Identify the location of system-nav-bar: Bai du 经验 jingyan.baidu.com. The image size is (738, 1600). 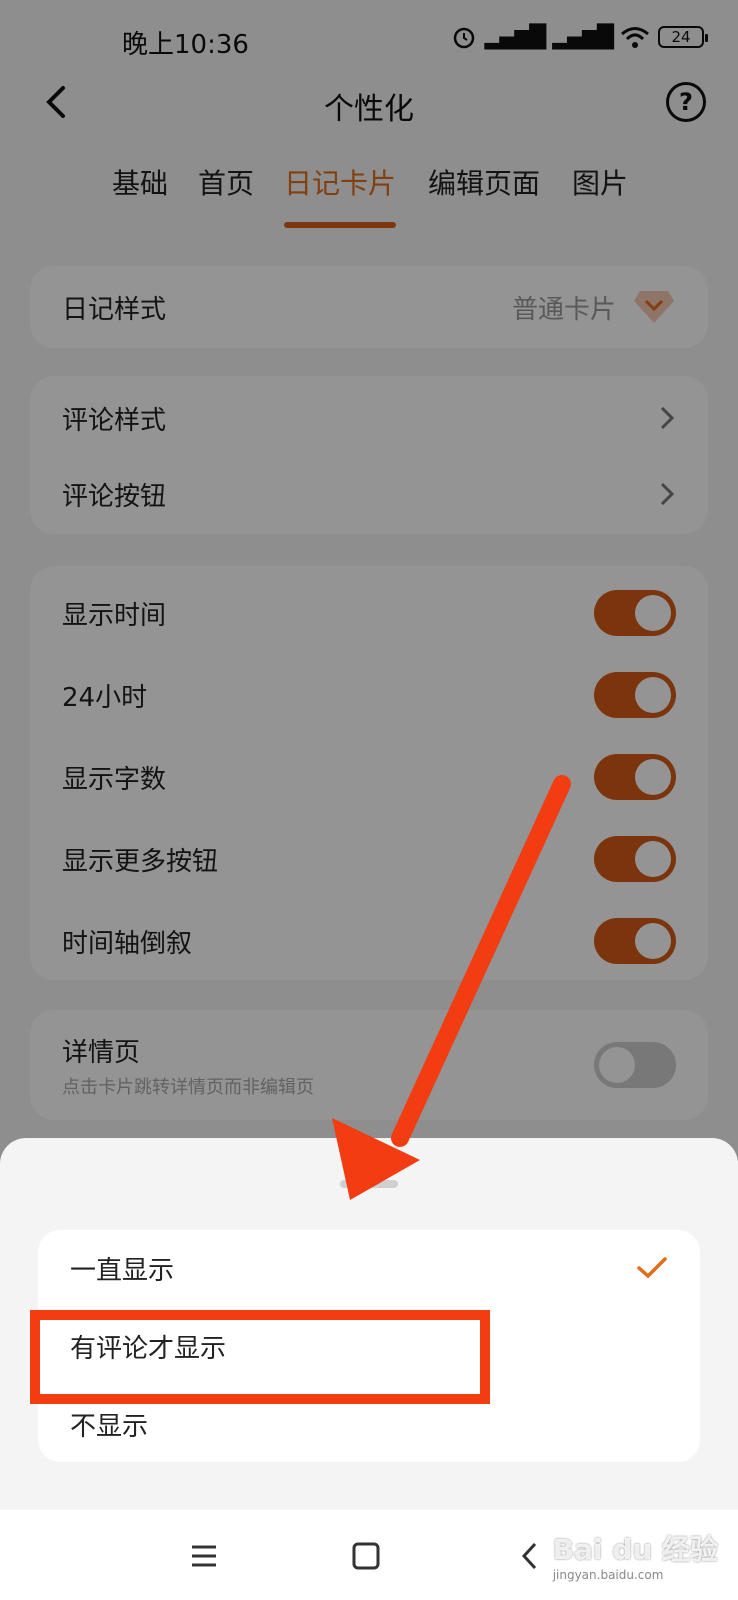
(369, 1555).